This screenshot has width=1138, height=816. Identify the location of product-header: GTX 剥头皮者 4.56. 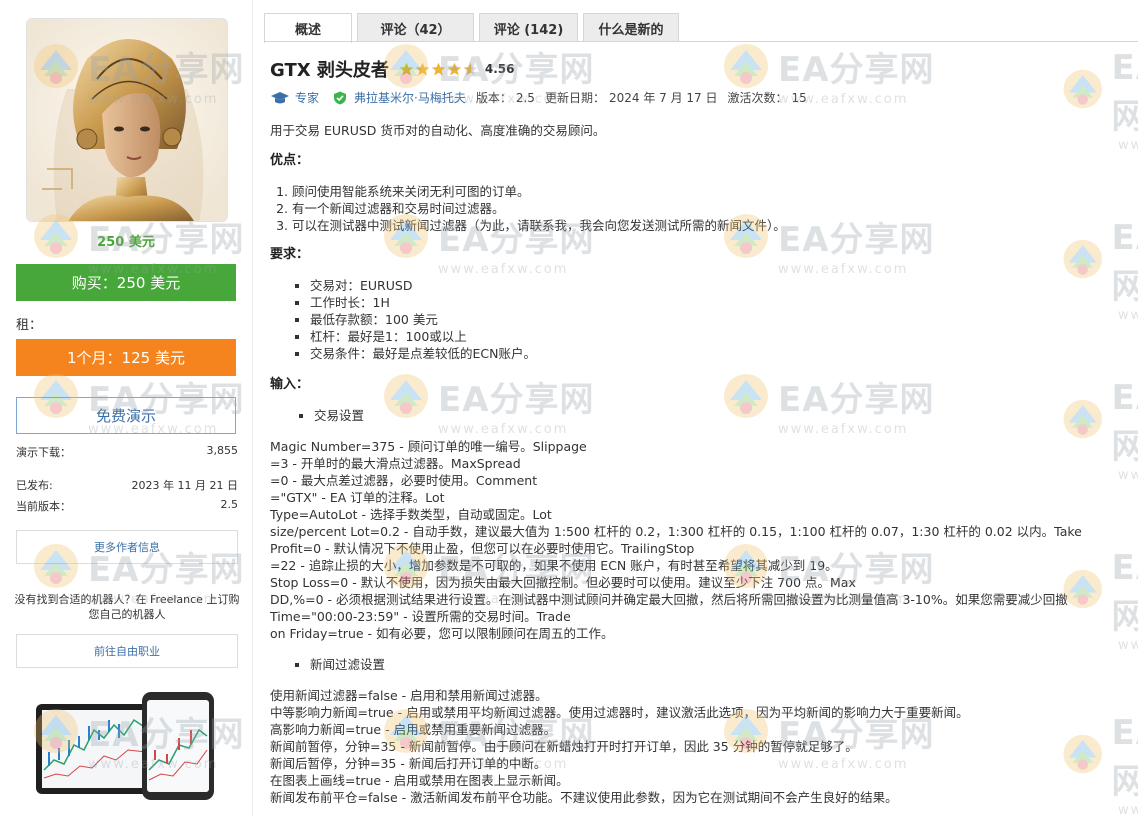
(392, 69).